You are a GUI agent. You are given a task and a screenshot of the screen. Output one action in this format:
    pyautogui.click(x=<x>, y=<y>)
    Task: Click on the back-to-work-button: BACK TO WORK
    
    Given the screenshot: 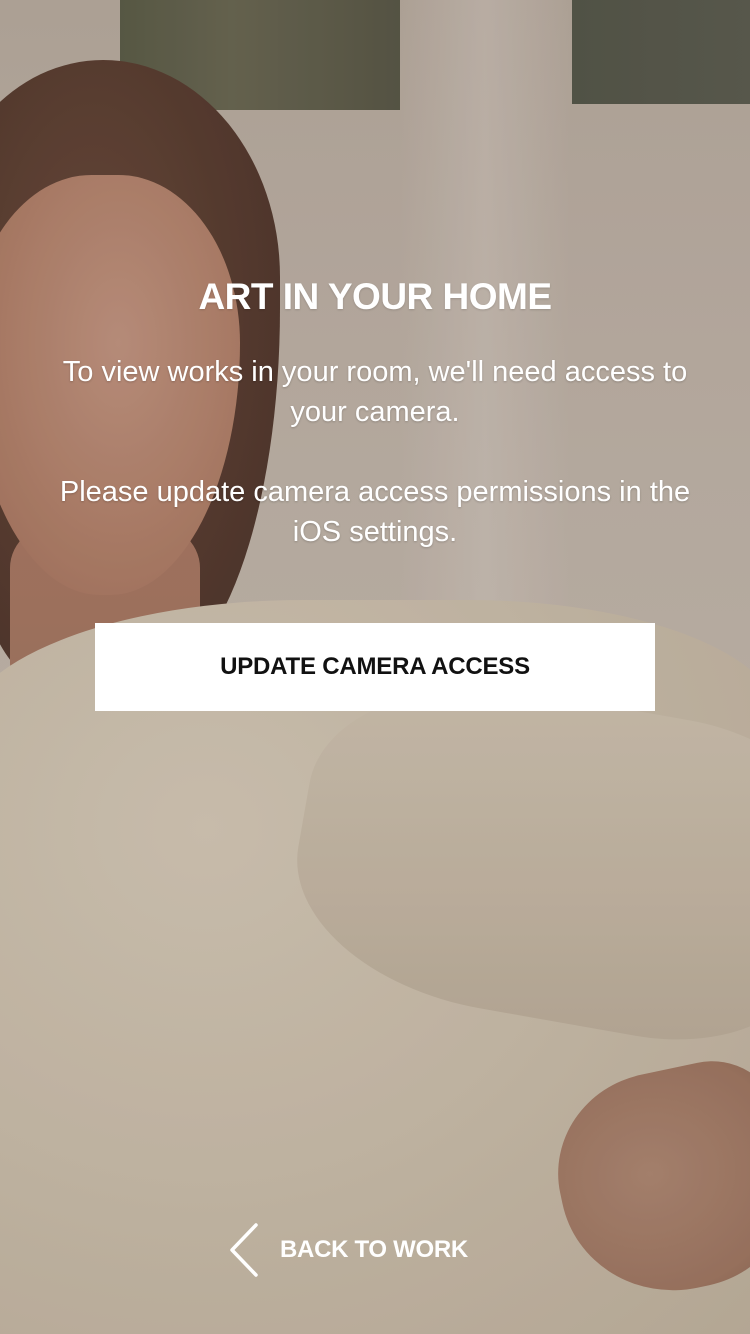 What is the action you would take?
    pyautogui.click(x=348, y=1250)
    